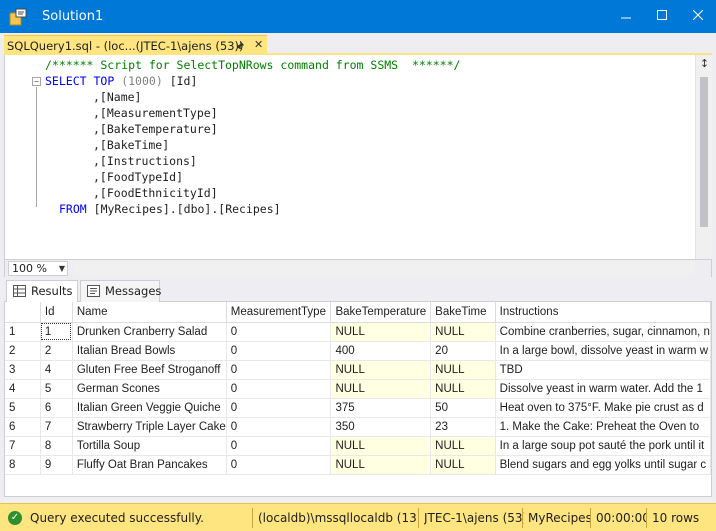 This screenshot has height=531, width=716. Describe the element at coordinates (23, 446) in the screenshot. I see `cell-row-number: 7` at that location.